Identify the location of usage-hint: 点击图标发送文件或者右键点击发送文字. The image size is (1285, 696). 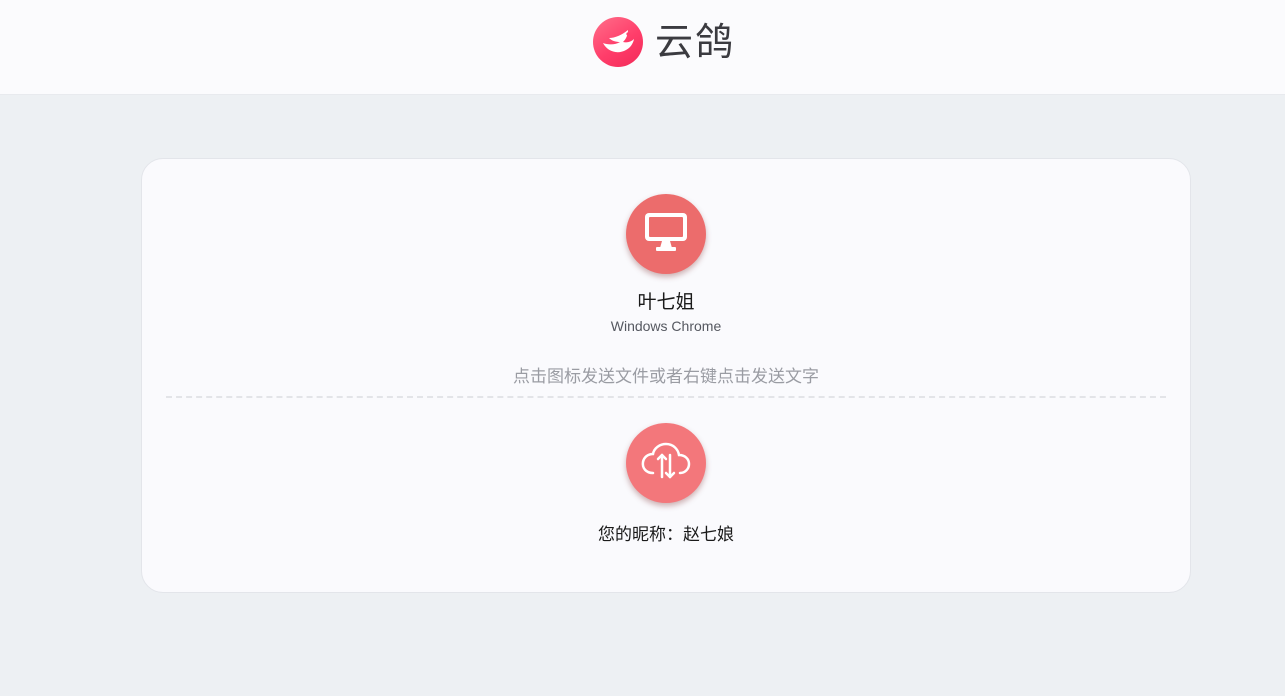
(666, 377).